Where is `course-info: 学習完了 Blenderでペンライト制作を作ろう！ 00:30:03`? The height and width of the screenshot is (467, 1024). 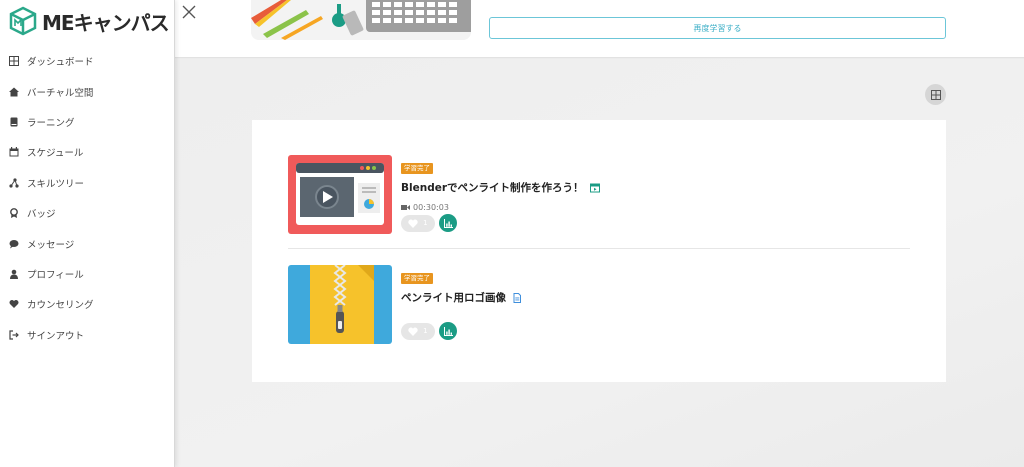
course-info: 学習完了 Blenderでペンライト制作を作ろう！ 00:30:03 is located at coordinates (500, 183).